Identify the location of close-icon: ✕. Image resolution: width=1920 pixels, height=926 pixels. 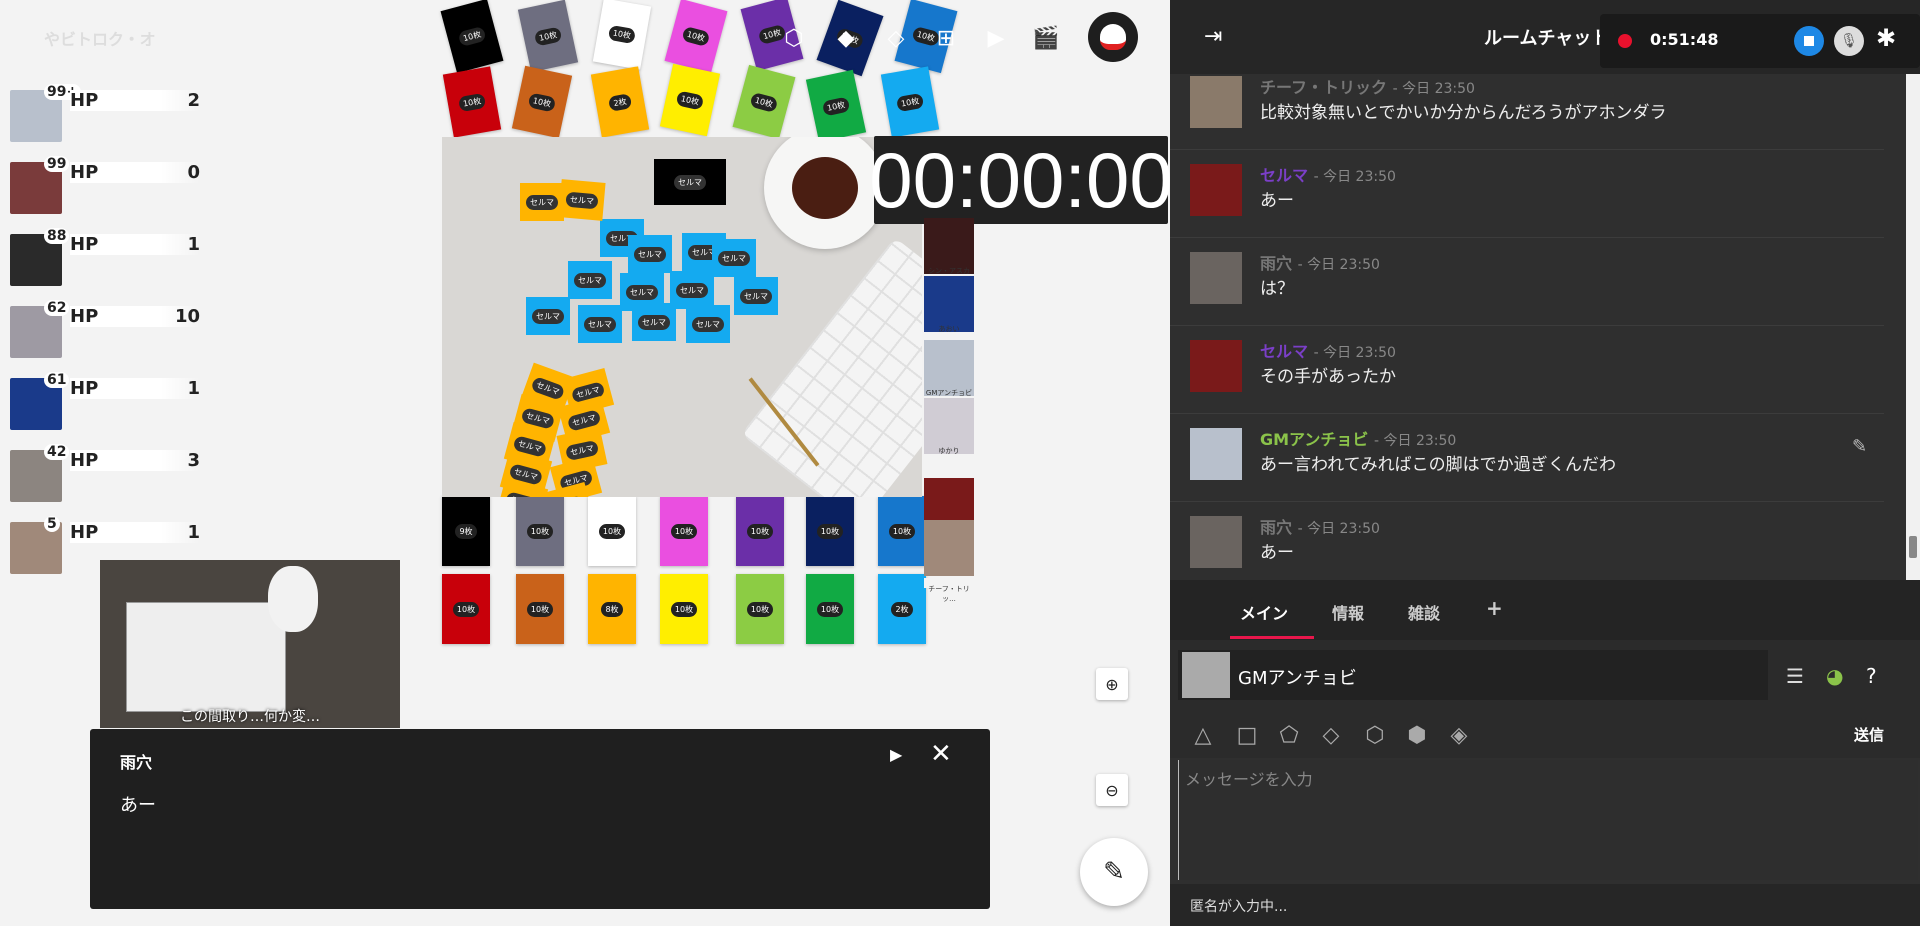
(941, 754).